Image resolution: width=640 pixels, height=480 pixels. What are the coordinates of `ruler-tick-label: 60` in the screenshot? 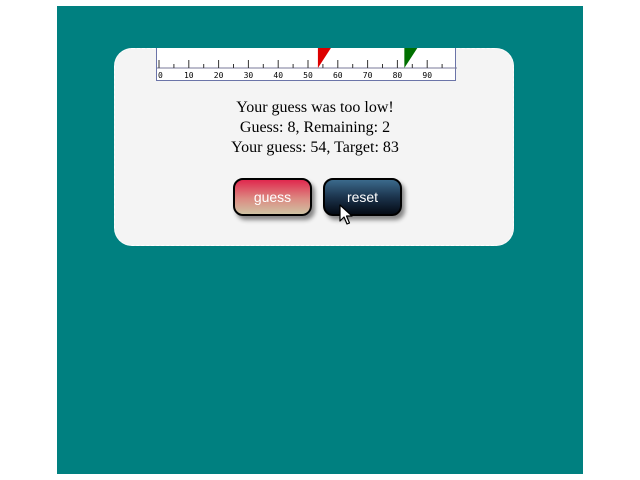 It's located at (338, 75).